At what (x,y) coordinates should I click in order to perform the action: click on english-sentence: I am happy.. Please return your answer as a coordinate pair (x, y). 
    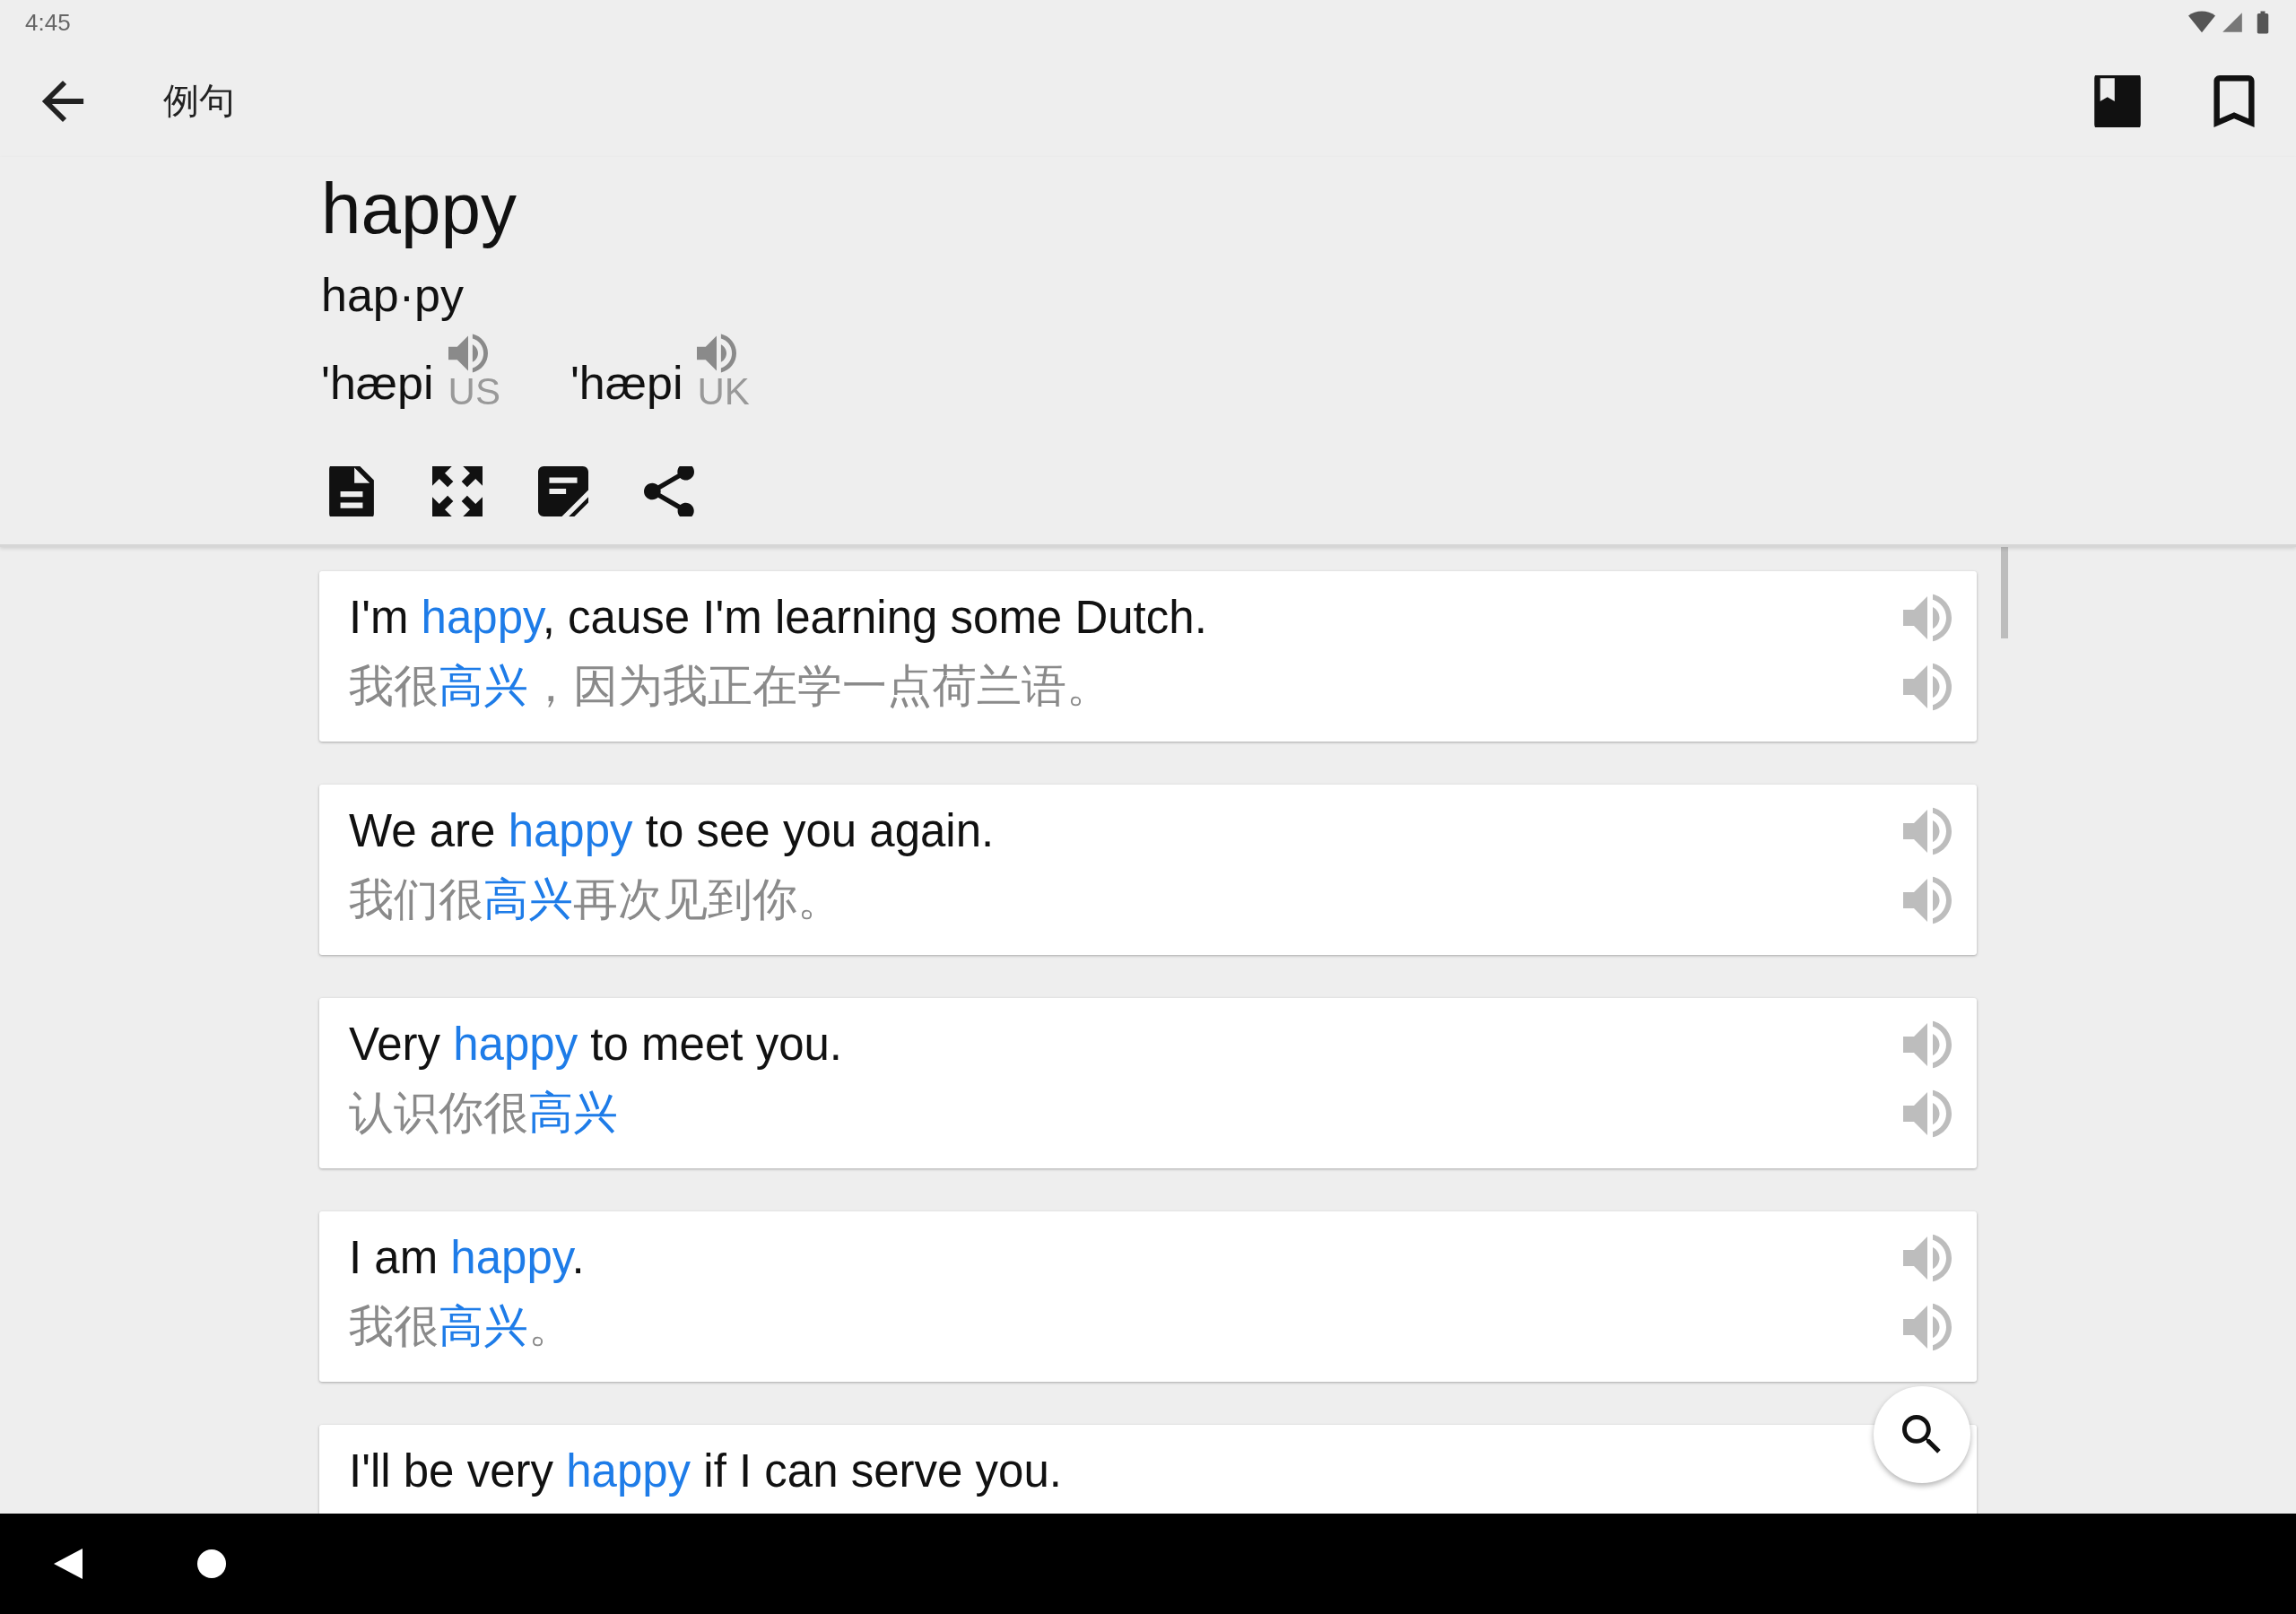
    Looking at the image, I should click on (467, 1257).